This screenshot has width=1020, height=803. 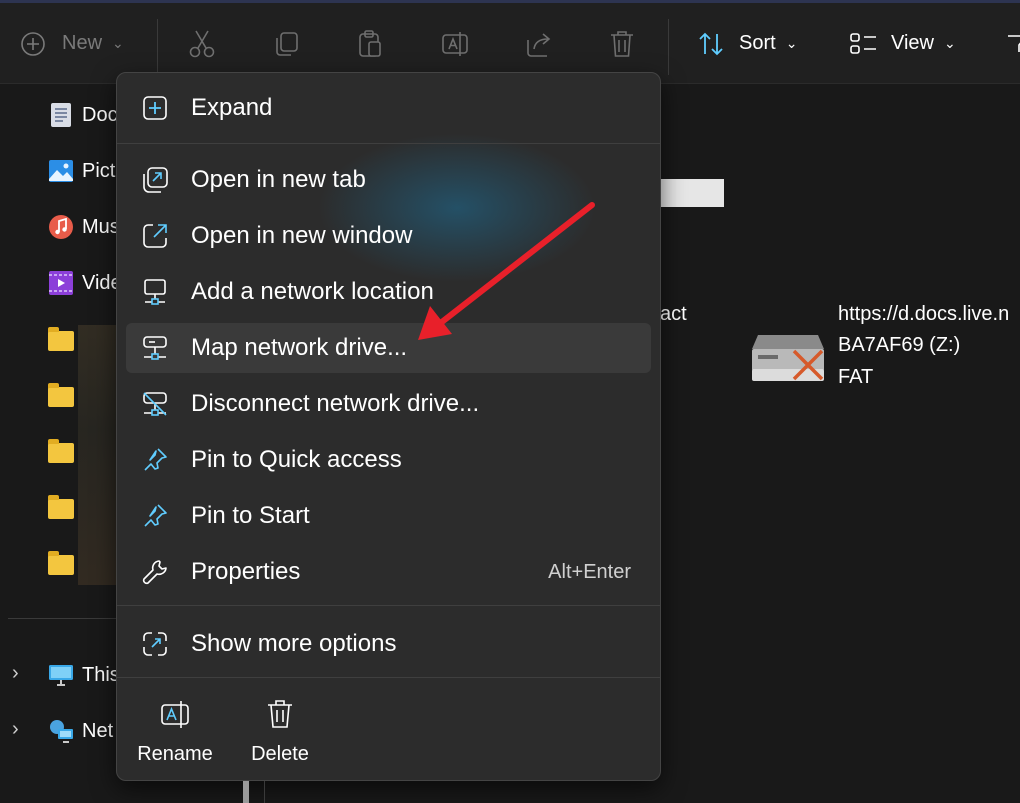 What do you see at coordinates (250, 515) in the screenshot?
I see `menu-item-label: Pin to Start` at bounding box center [250, 515].